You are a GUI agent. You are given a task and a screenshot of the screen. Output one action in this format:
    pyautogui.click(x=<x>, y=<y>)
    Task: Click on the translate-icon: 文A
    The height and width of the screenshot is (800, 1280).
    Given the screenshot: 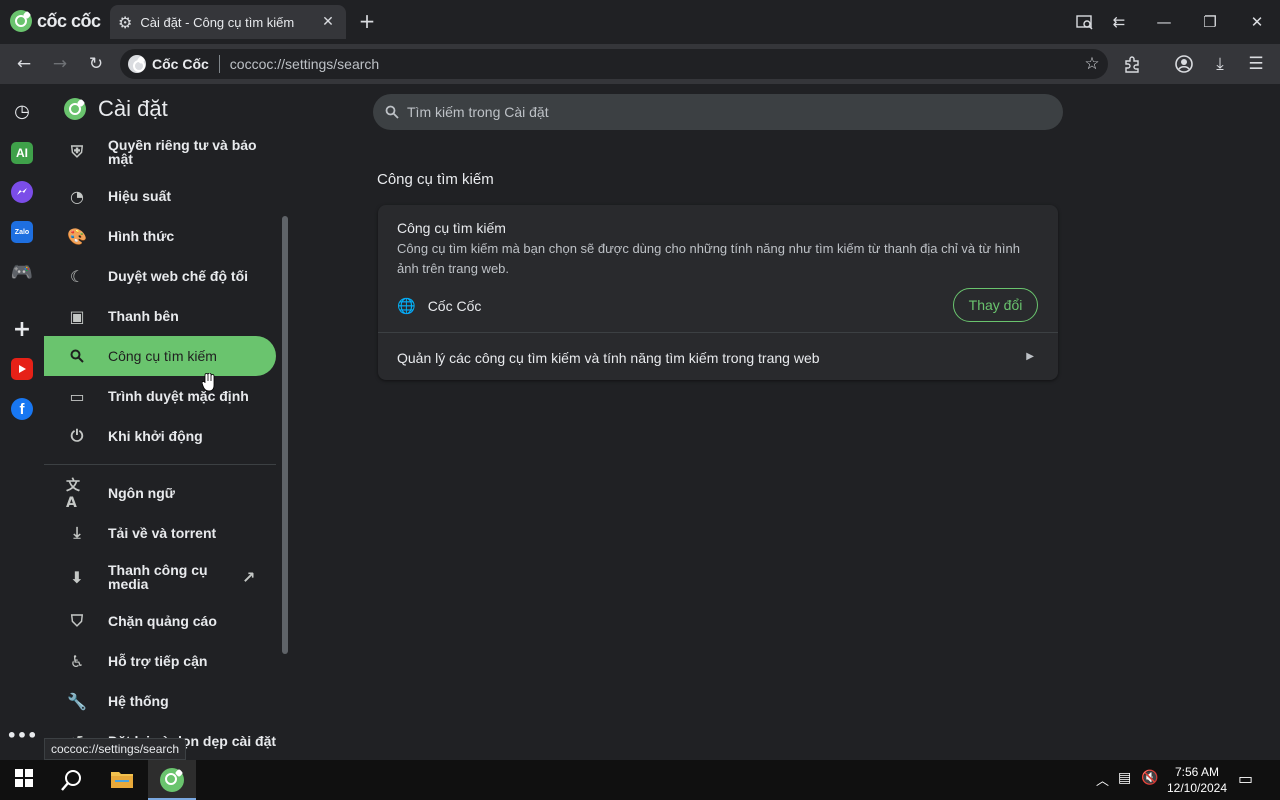 What is the action you would take?
    pyautogui.click(x=73, y=494)
    